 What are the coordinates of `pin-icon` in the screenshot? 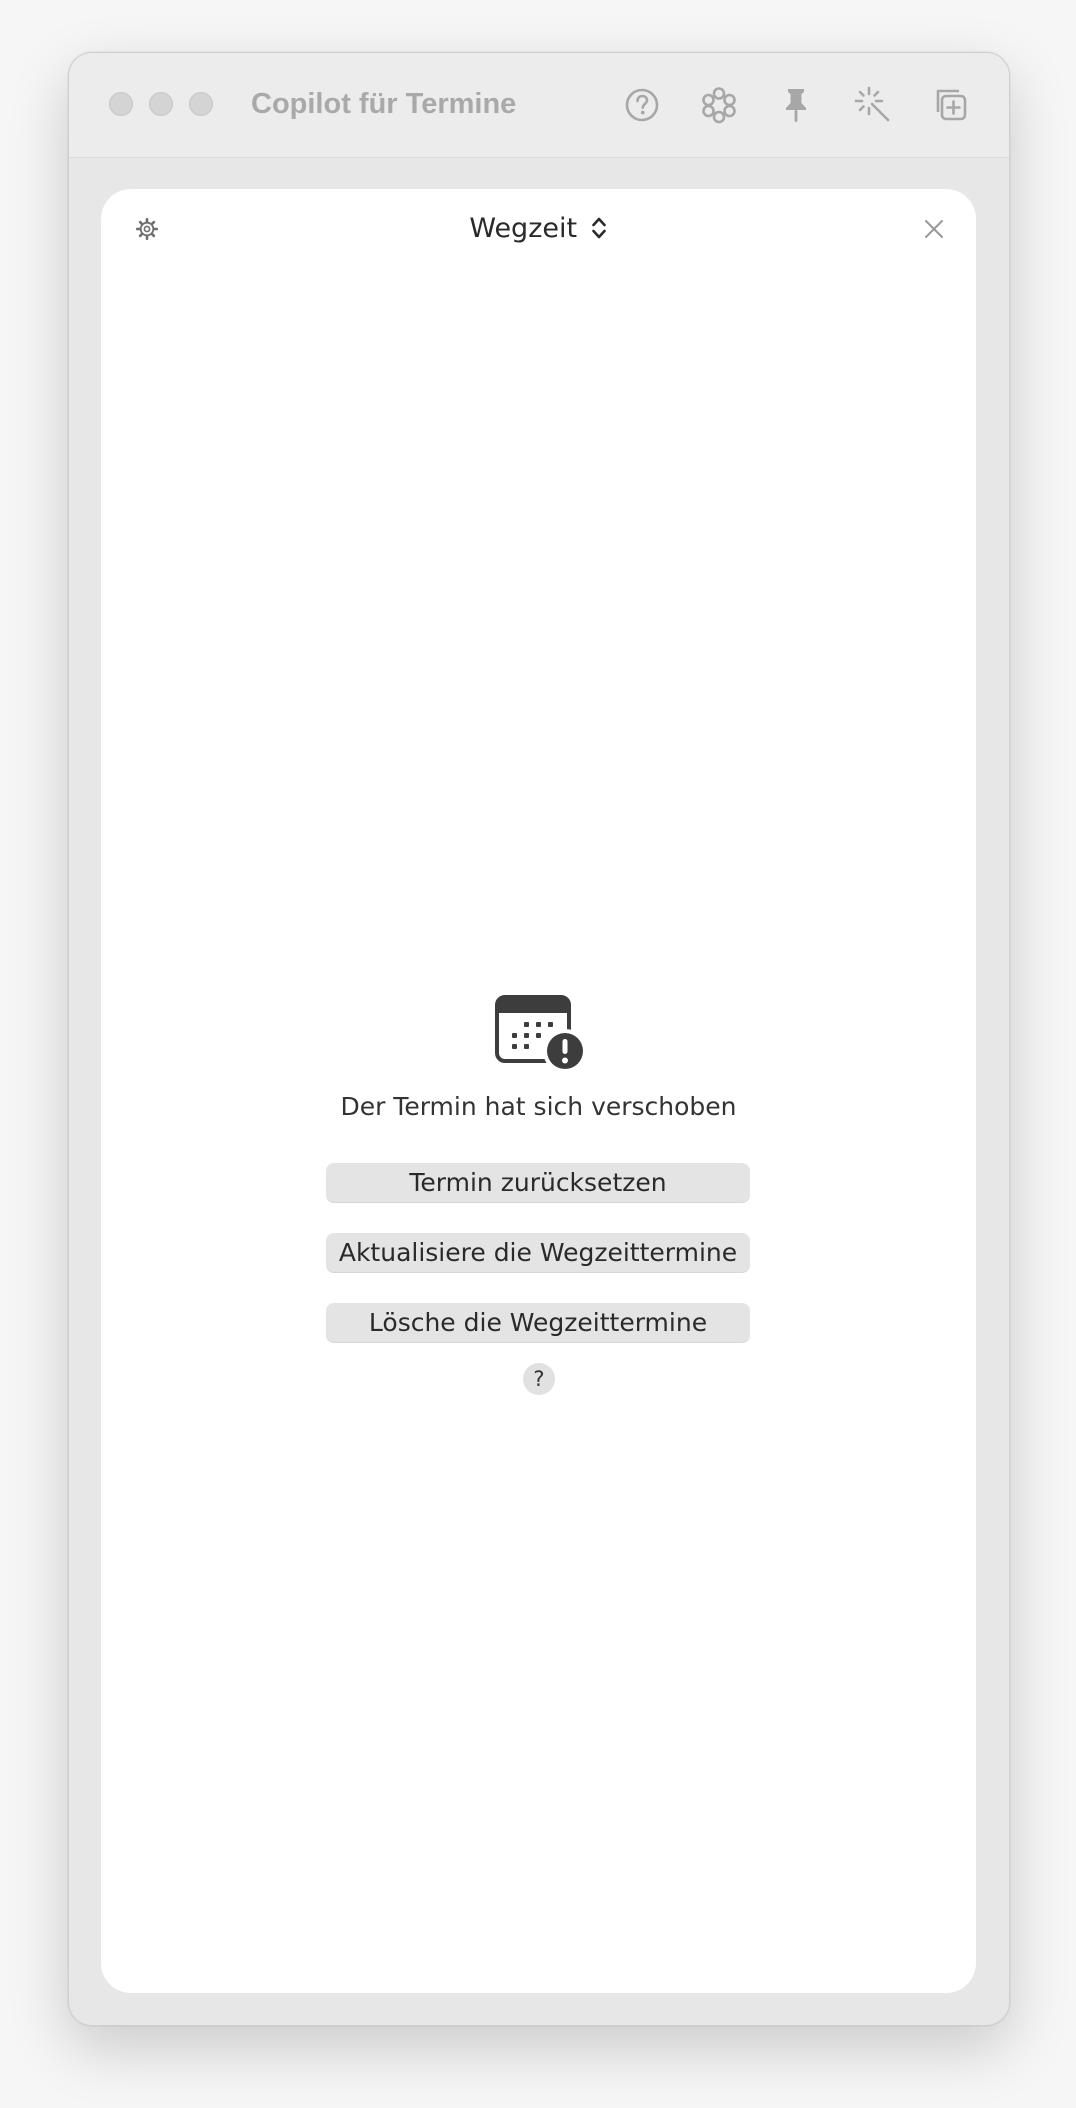 It's located at (796, 105).